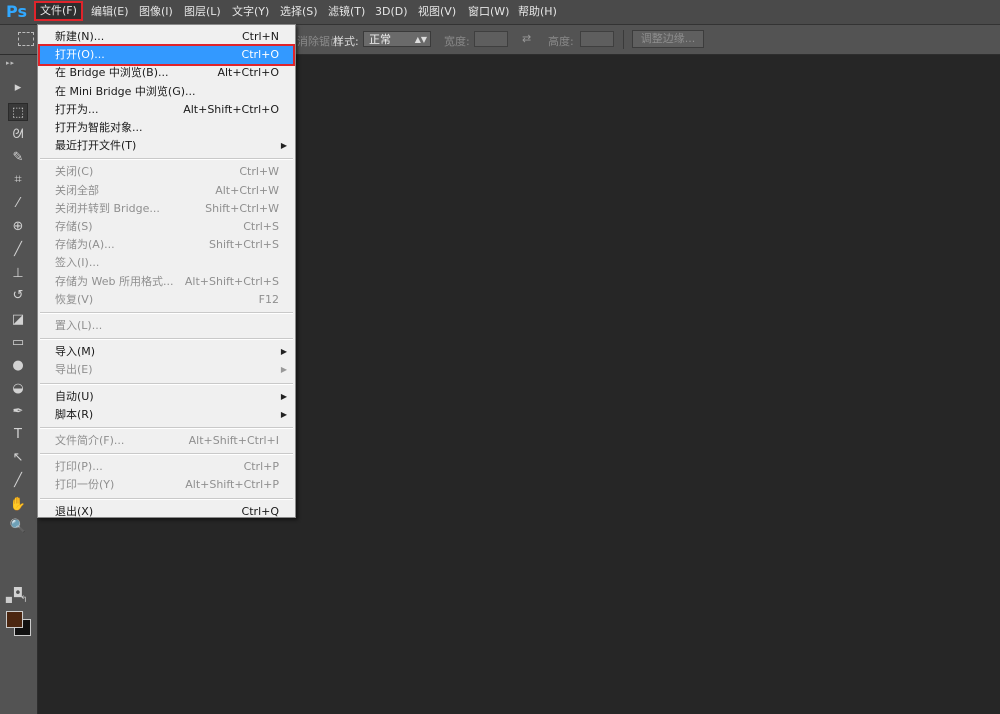  I want to click on options-separator, so click(623, 39).